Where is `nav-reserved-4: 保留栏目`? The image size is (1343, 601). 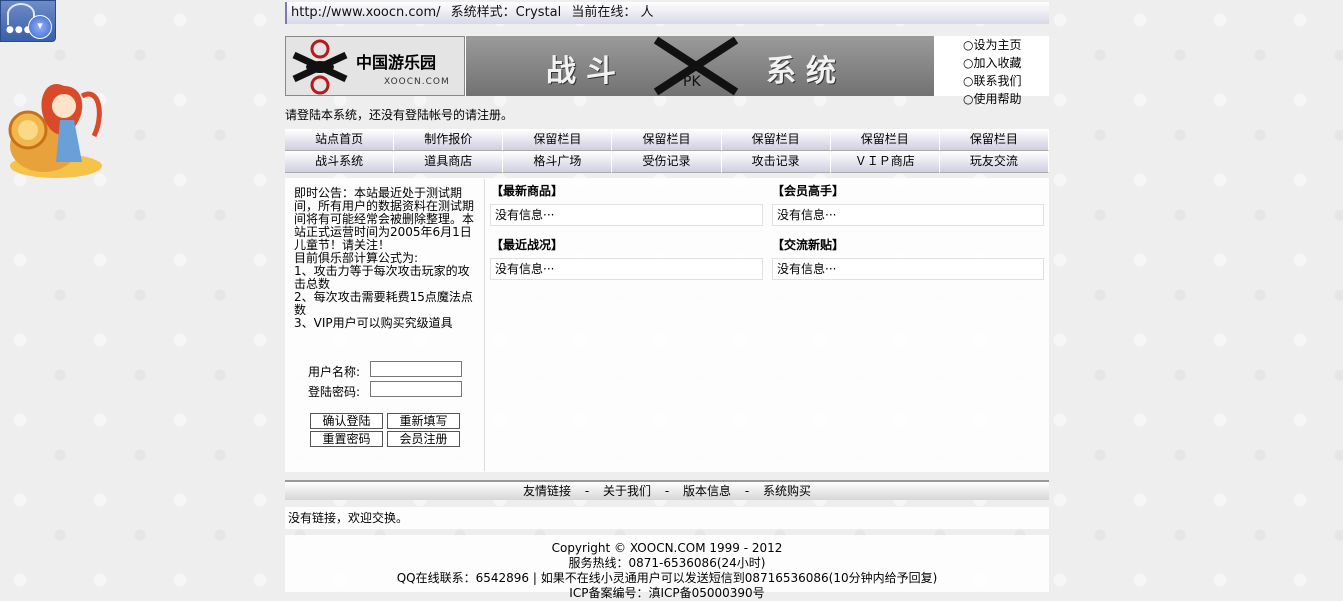 nav-reserved-4: 保留栏目 is located at coordinates (885, 140).